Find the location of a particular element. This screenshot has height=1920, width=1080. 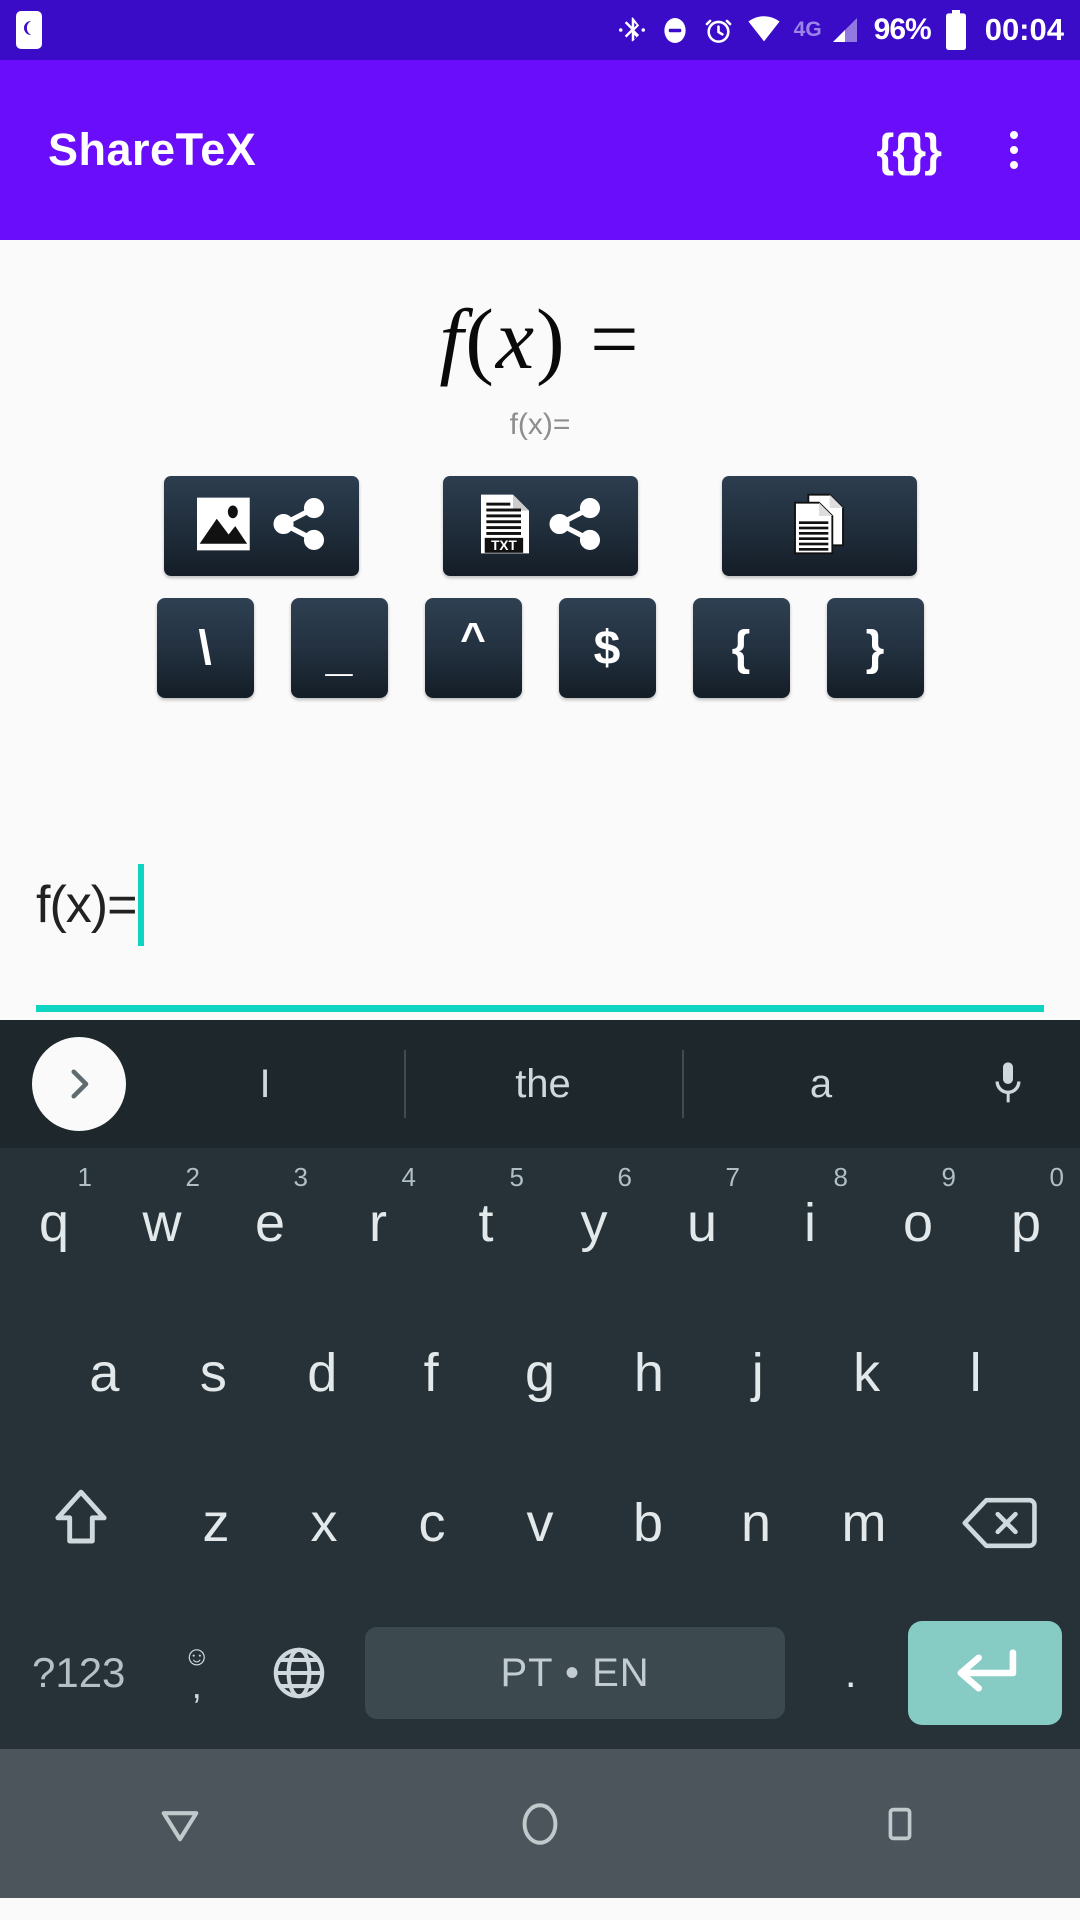

comma-key: ☺ , is located at coordinates (196, 1673).